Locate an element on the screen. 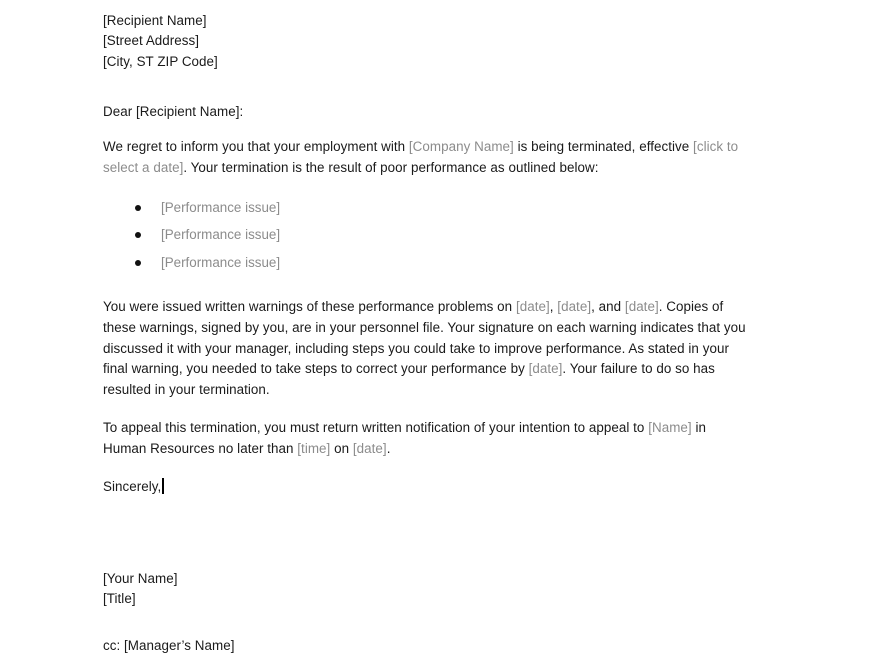 The image size is (891, 661). recipient-street: [Street Address] is located at coordinates (151, 41).